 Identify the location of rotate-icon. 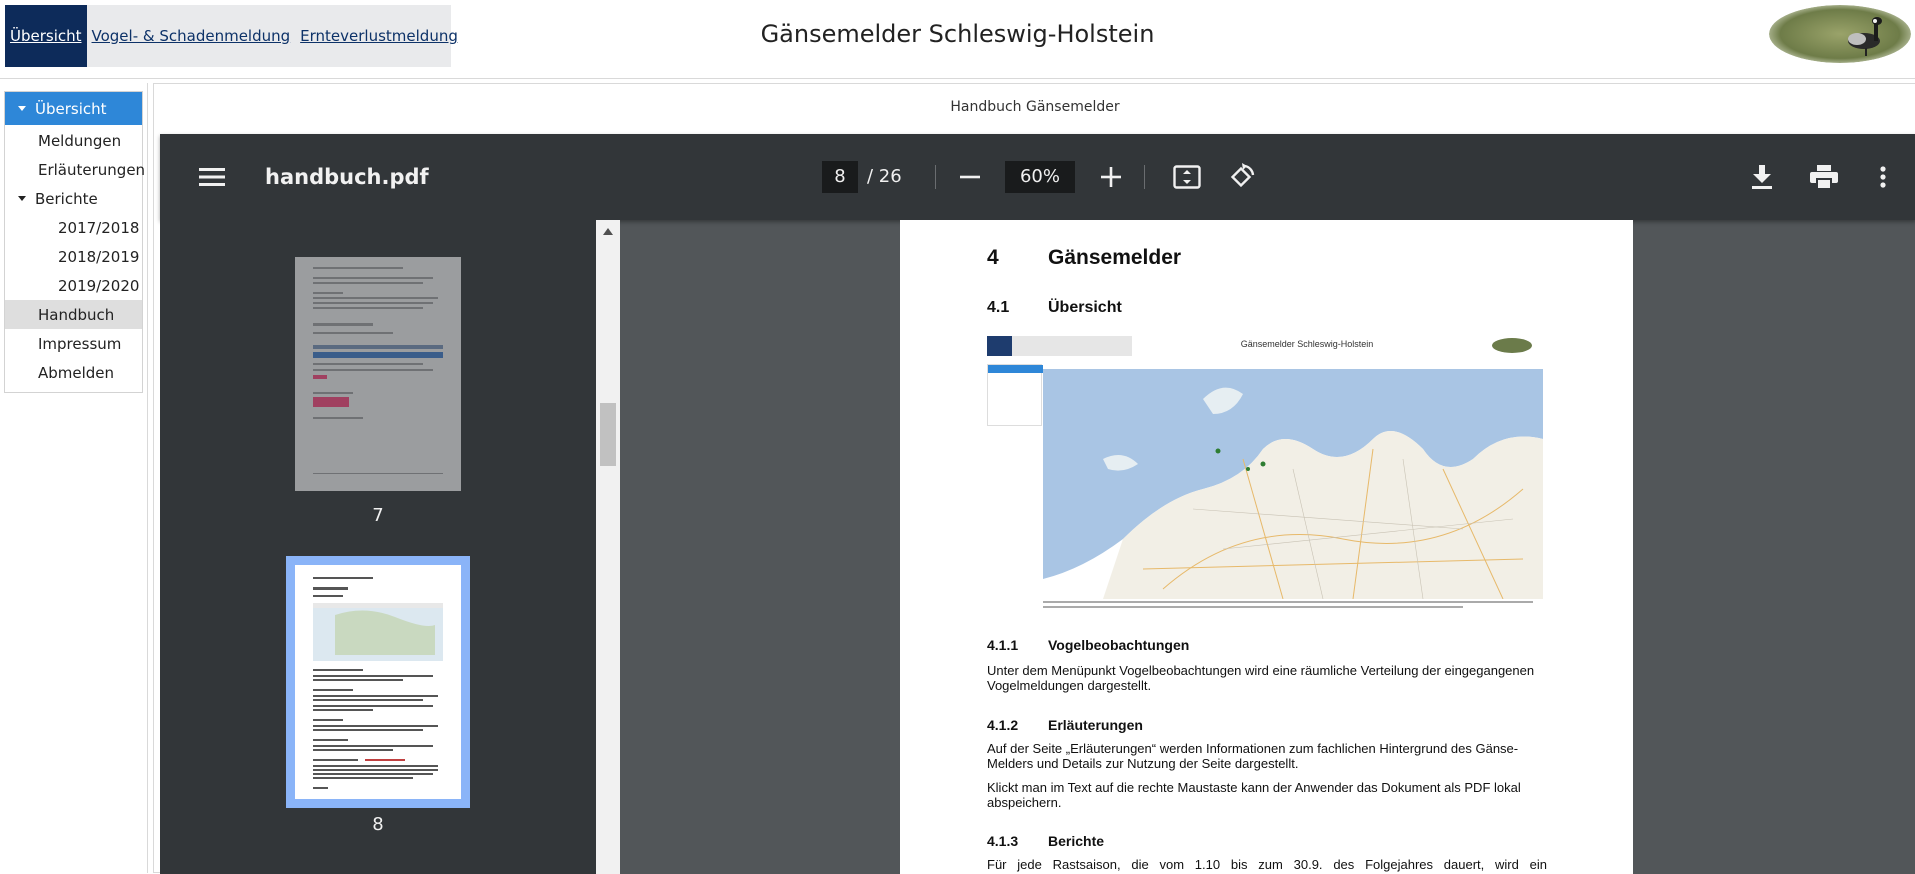
(1242, 175).